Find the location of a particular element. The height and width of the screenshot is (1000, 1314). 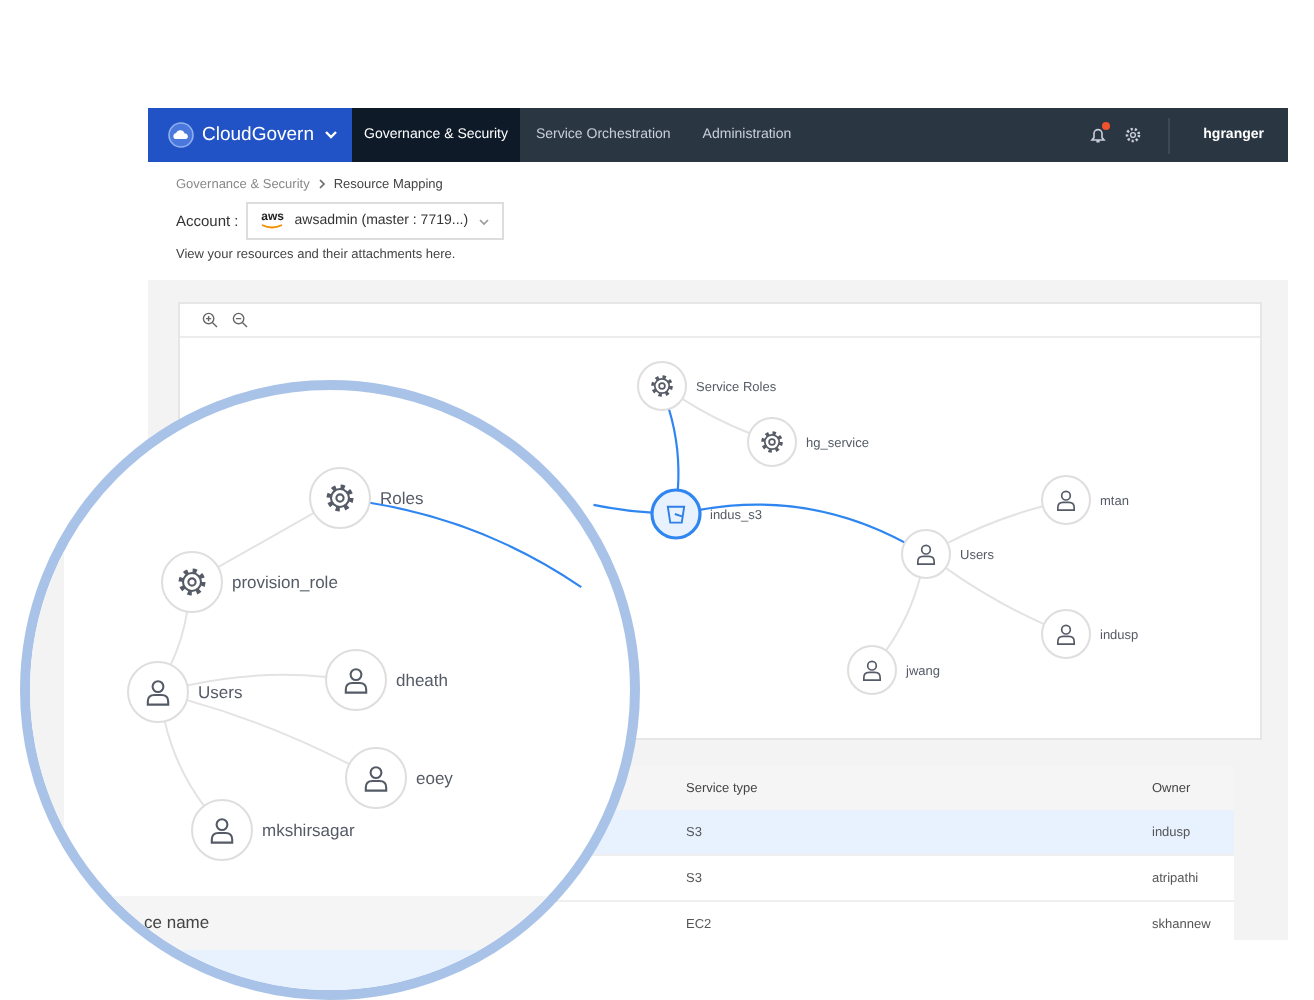

chevron-icon is located at coordinates (321, 184).